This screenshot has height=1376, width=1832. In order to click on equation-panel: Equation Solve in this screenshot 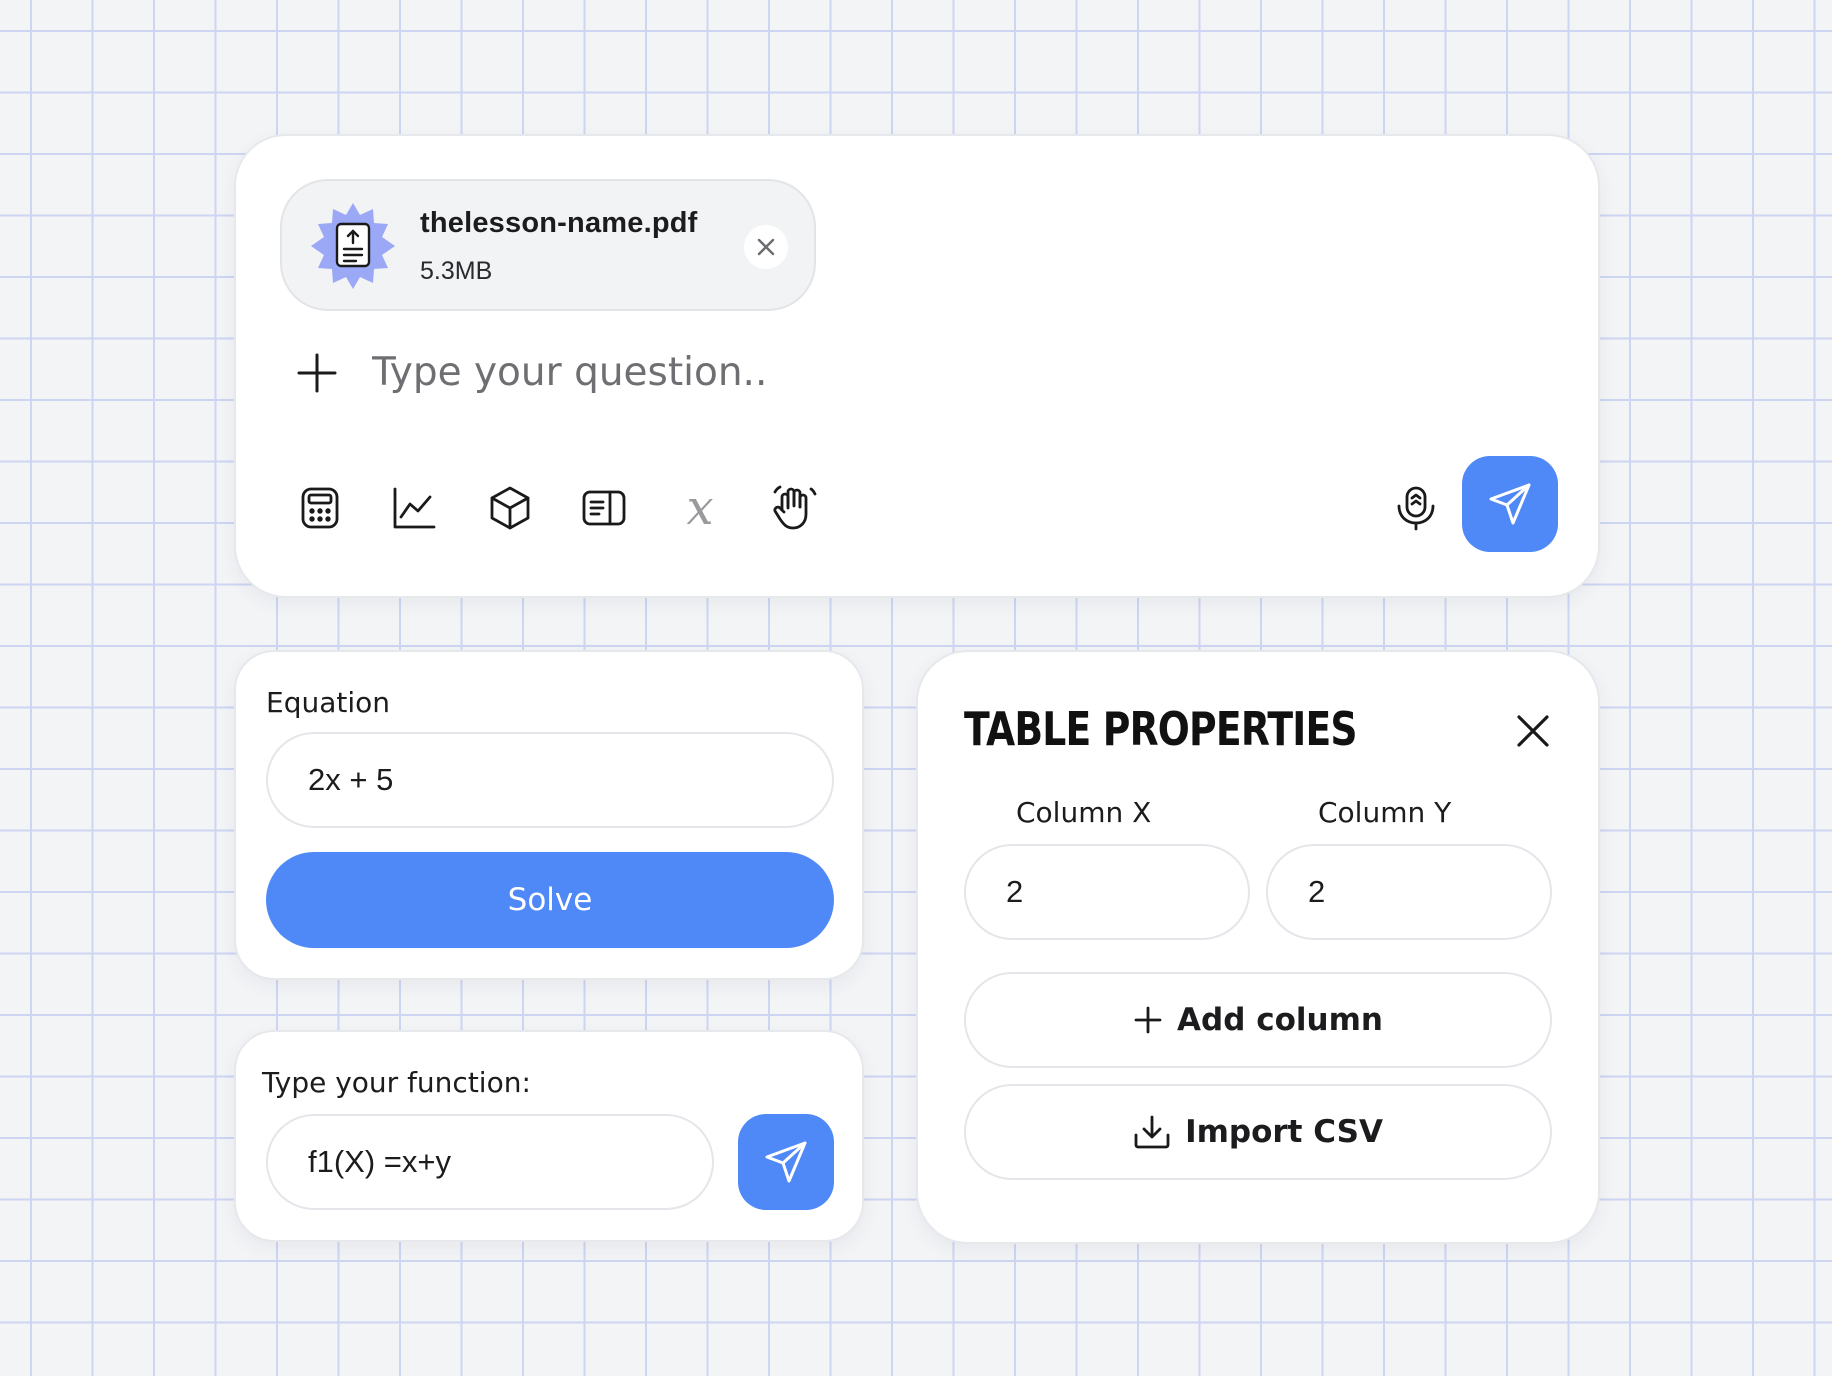, I will do `click(549, 815)`.